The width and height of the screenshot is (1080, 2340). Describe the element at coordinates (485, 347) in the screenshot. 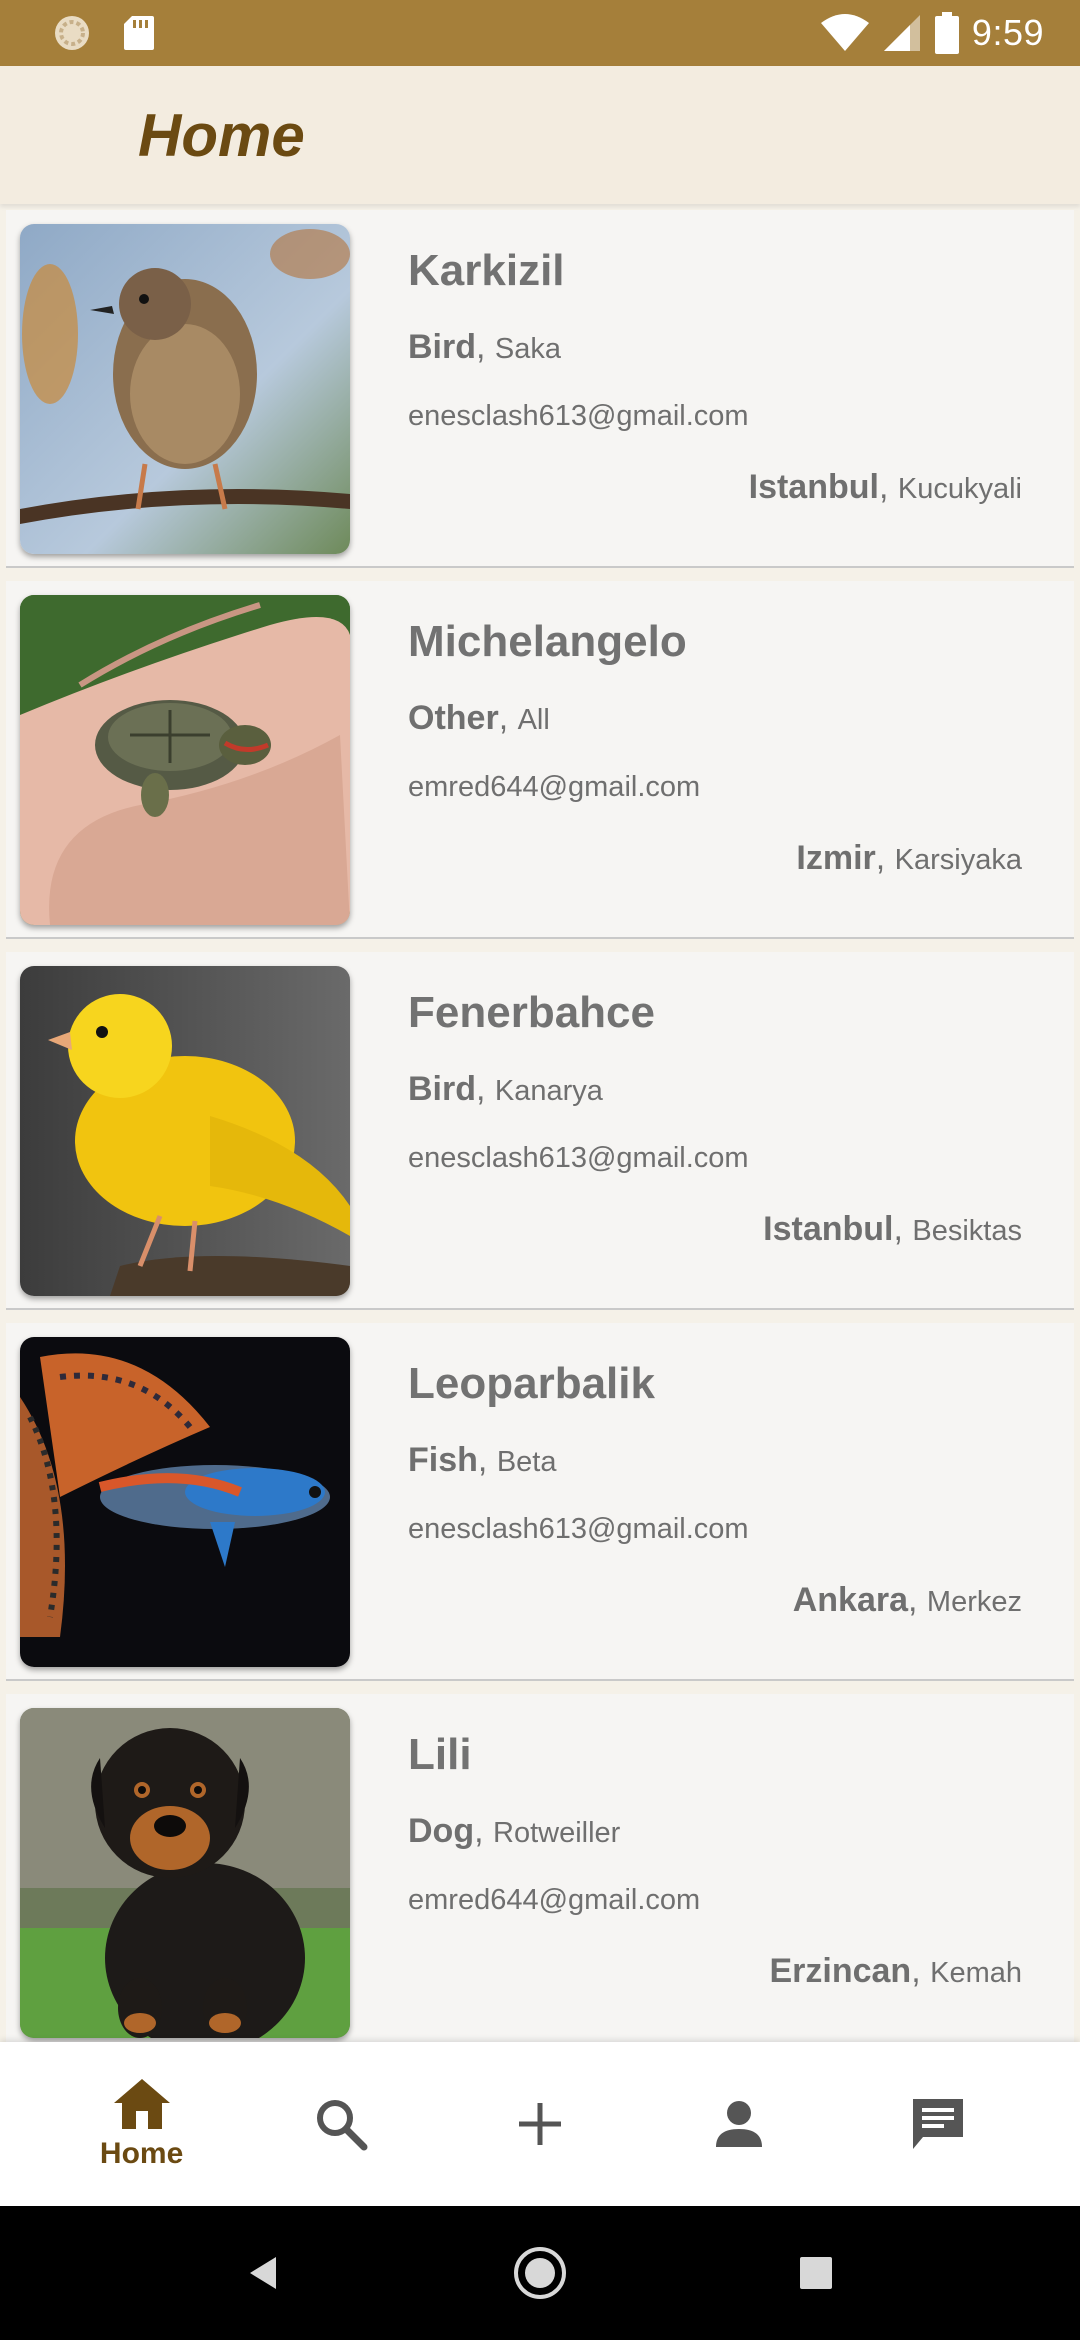

I see `pet-type-line: Bird, Saka` at that location.